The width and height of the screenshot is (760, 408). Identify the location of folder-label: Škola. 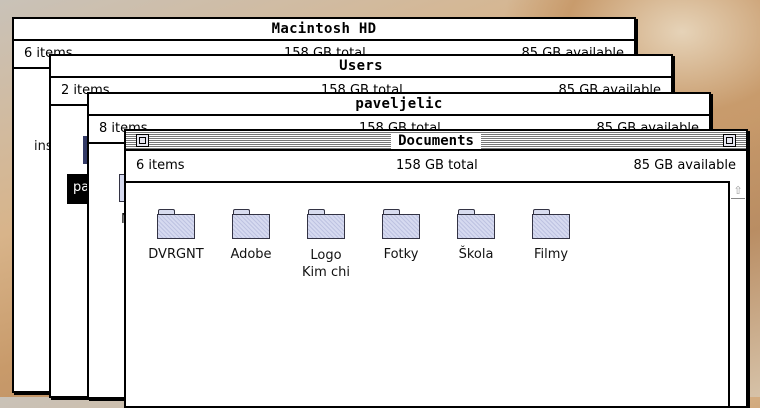
(476, 254).